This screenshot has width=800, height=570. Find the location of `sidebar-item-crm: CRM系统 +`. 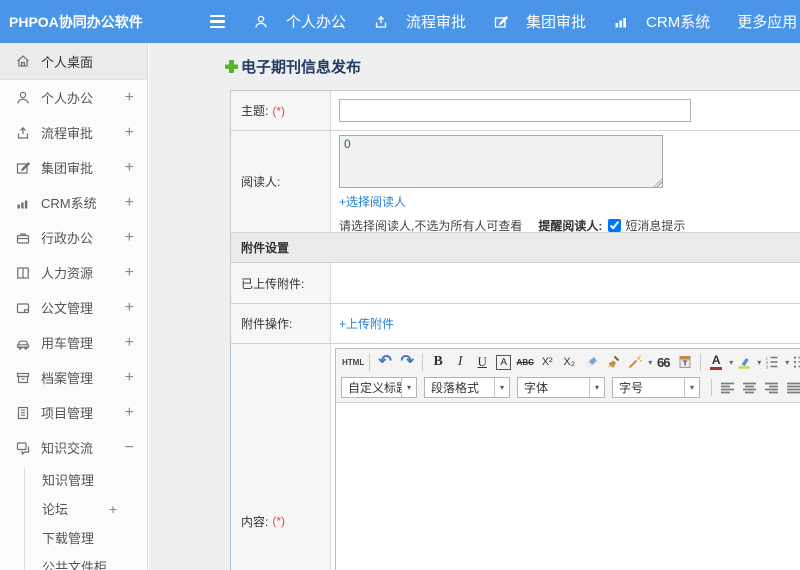

sidebar-item-crm: CRM系统 + is located at coordinates (73, 202).